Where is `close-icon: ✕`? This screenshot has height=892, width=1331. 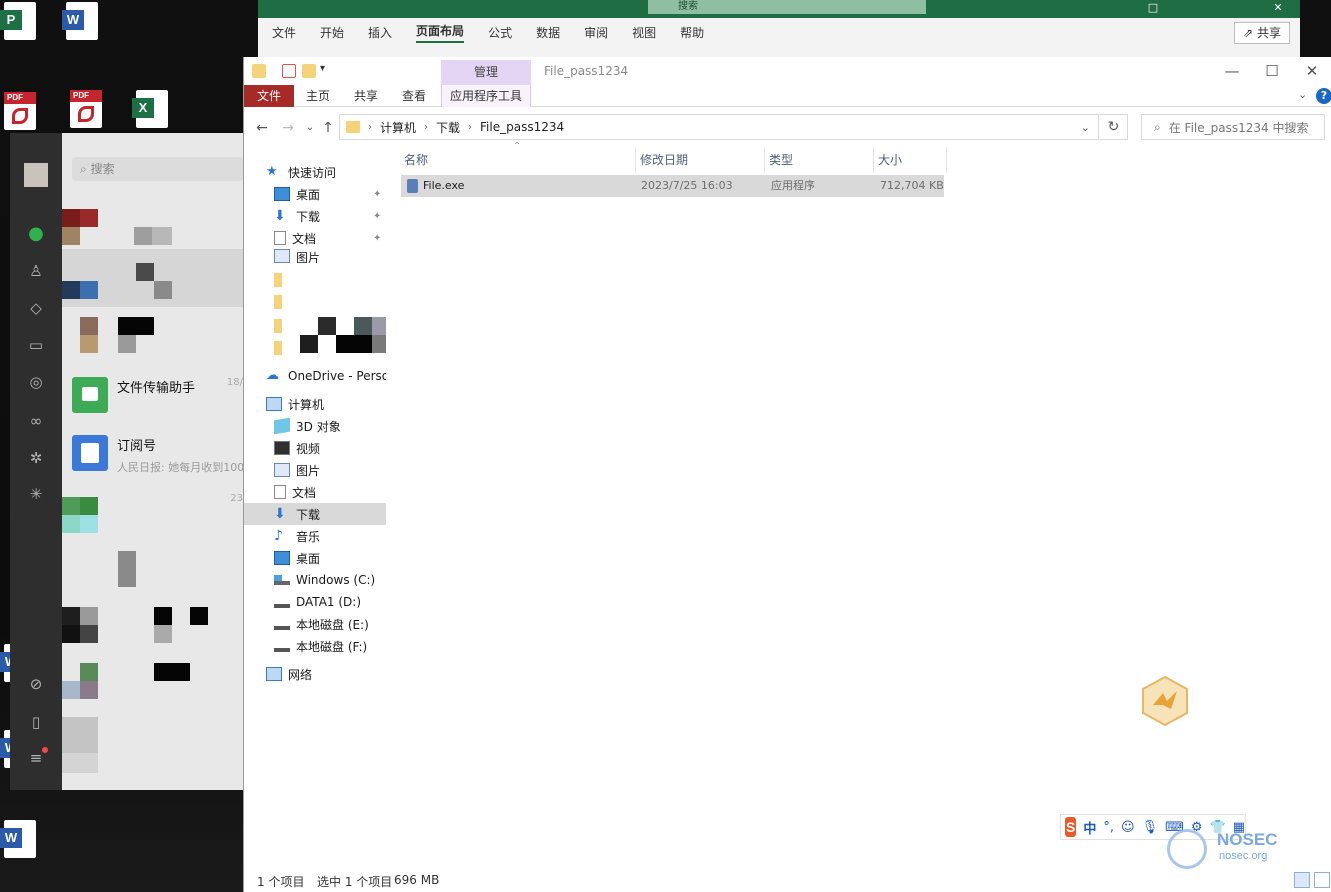
close-icon: ✕ is located at coordinates (1311, 71).